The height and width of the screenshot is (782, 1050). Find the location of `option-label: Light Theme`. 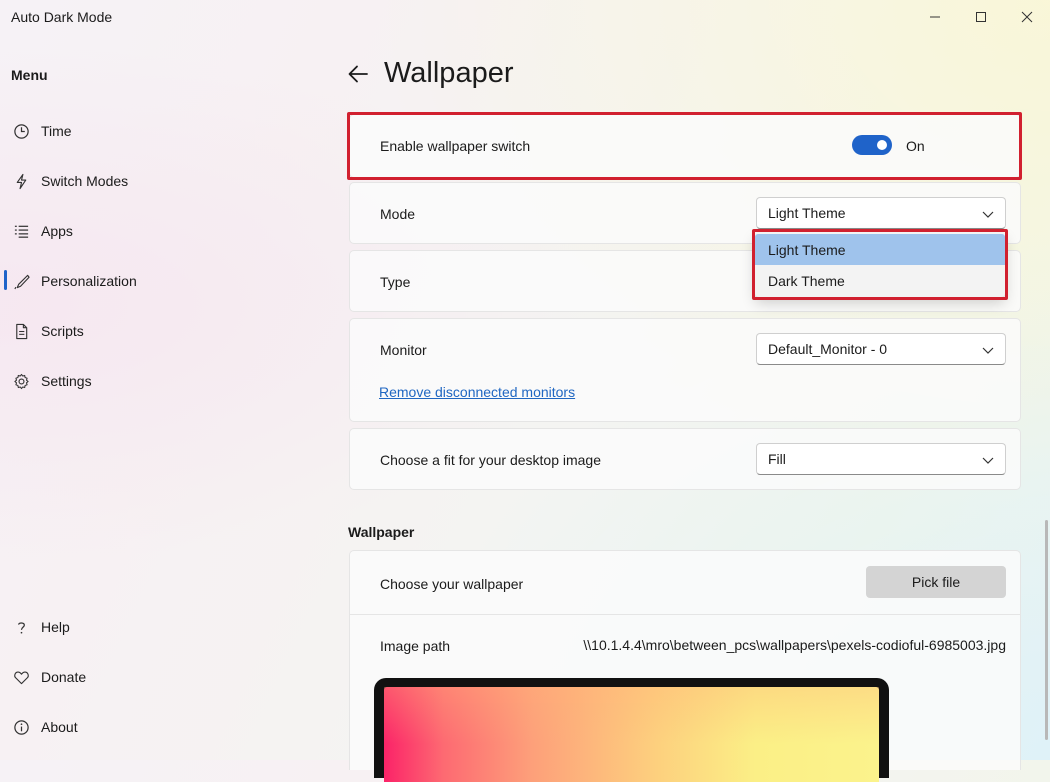

option-label: Light Theme is located at coordinates (807, 250).